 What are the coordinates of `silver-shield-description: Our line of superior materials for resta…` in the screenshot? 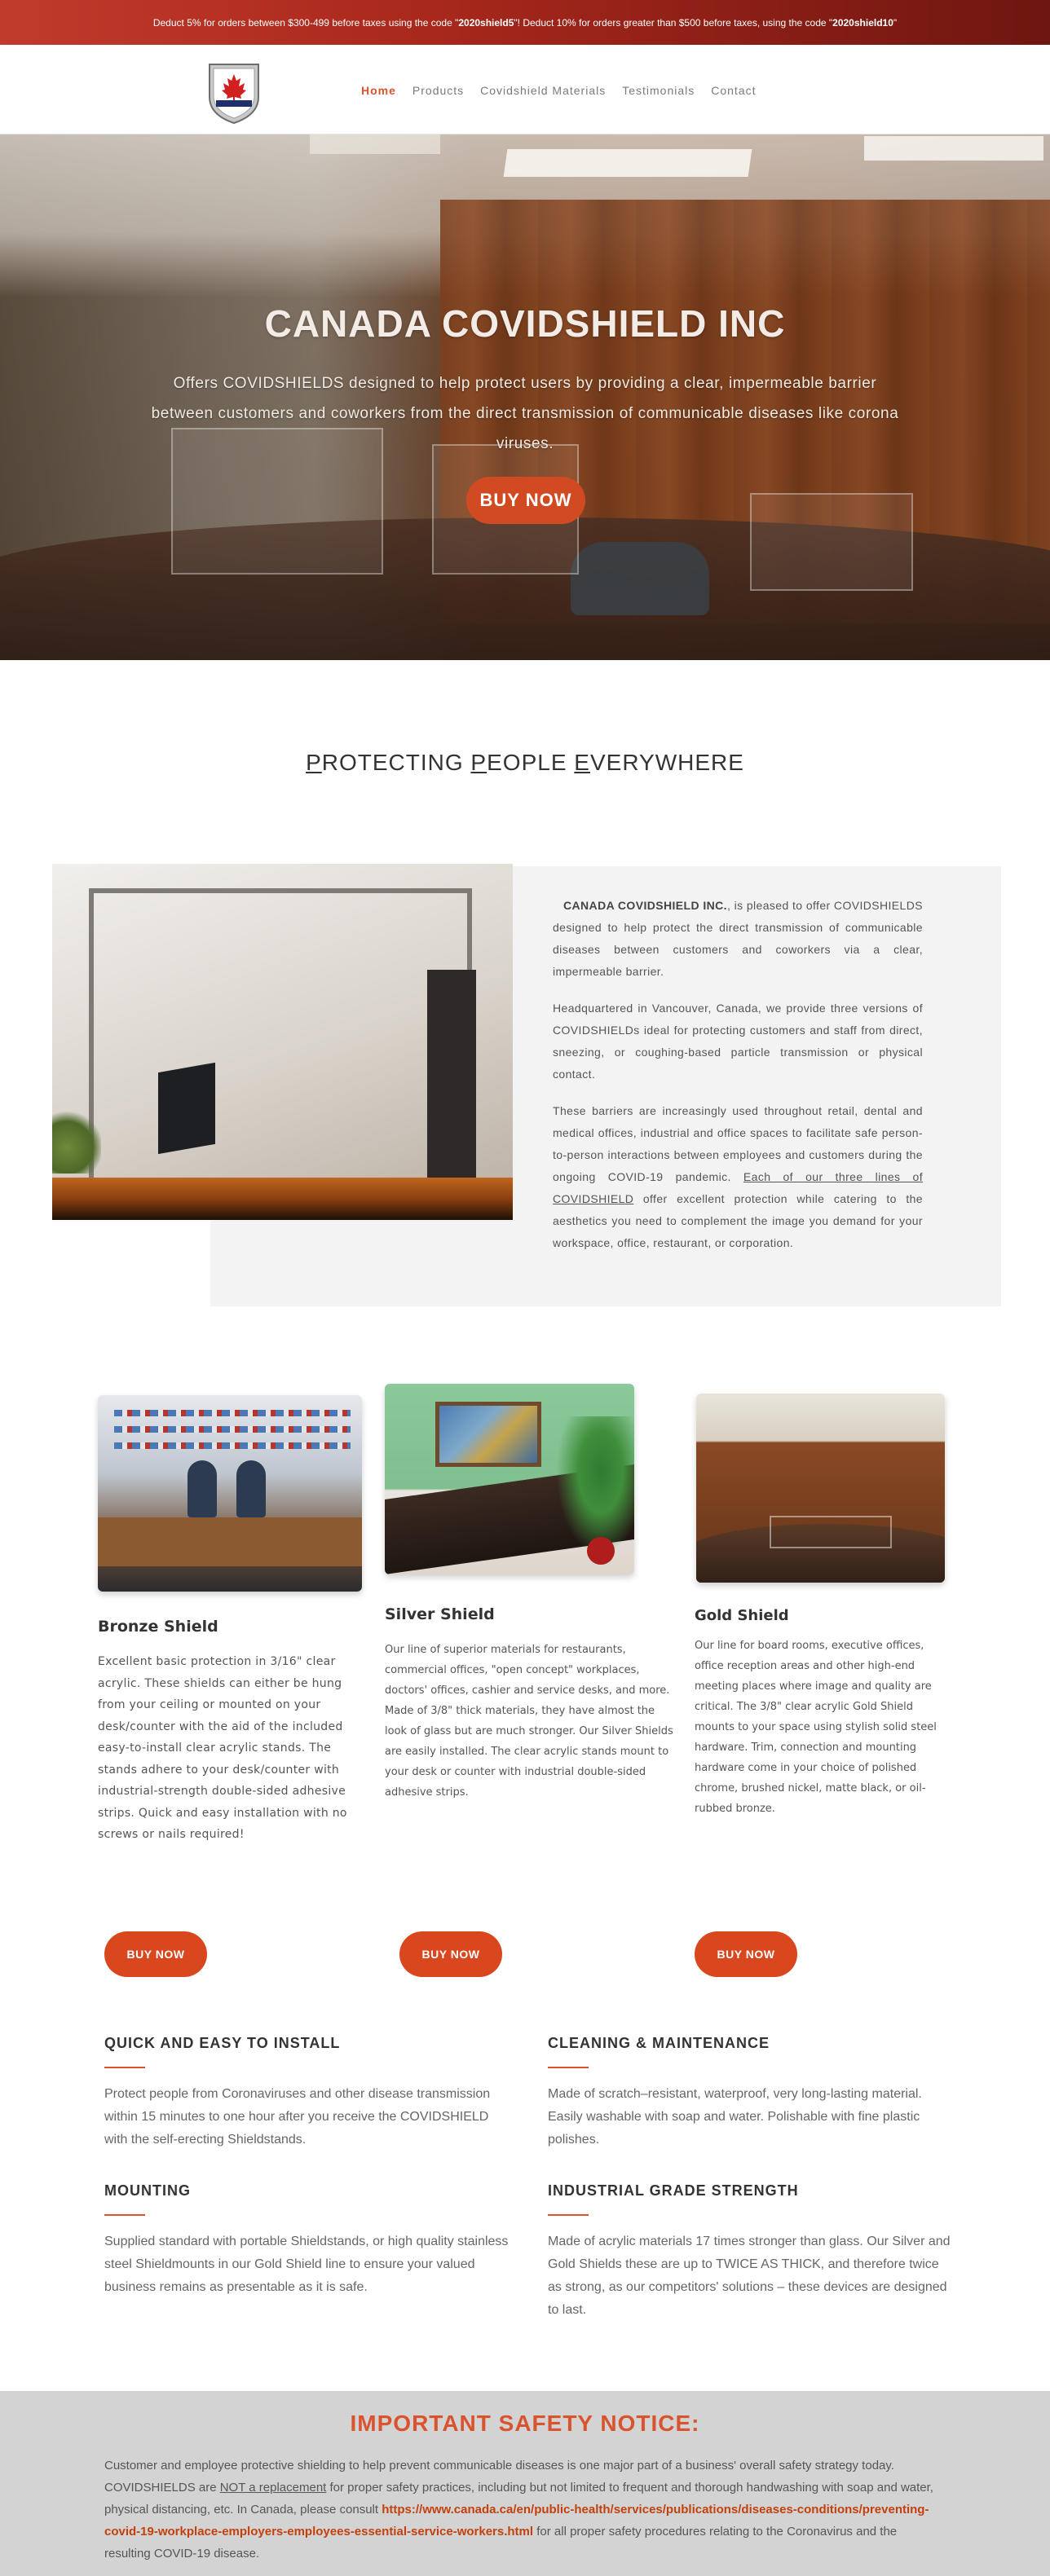 It's located at (529, 1721).